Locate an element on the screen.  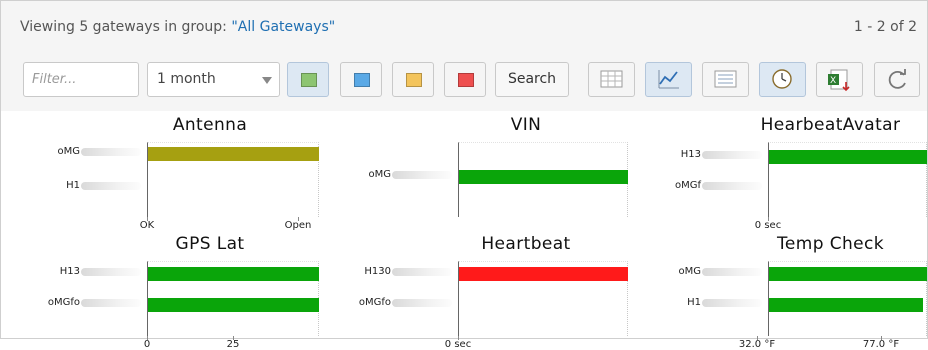
refresh-button is located at coordinates (897, 79).